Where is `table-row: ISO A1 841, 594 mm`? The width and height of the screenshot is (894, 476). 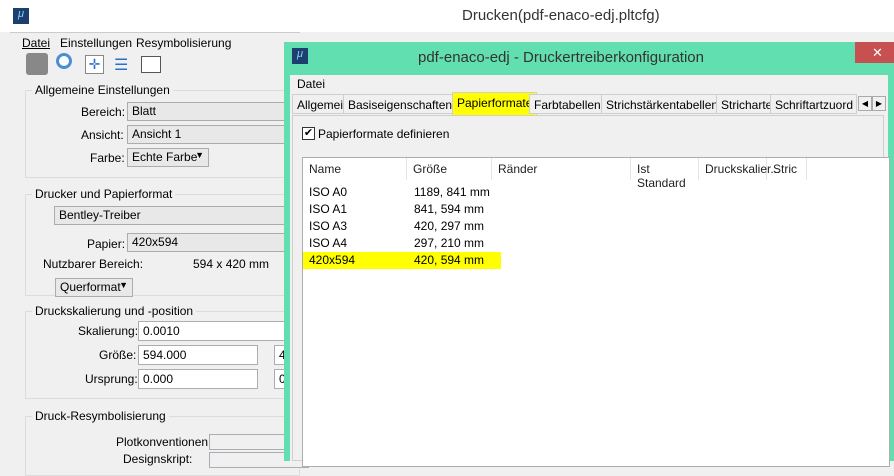 table-row: ISO A1 841, 594 mm is located at coordinates (596, 209).